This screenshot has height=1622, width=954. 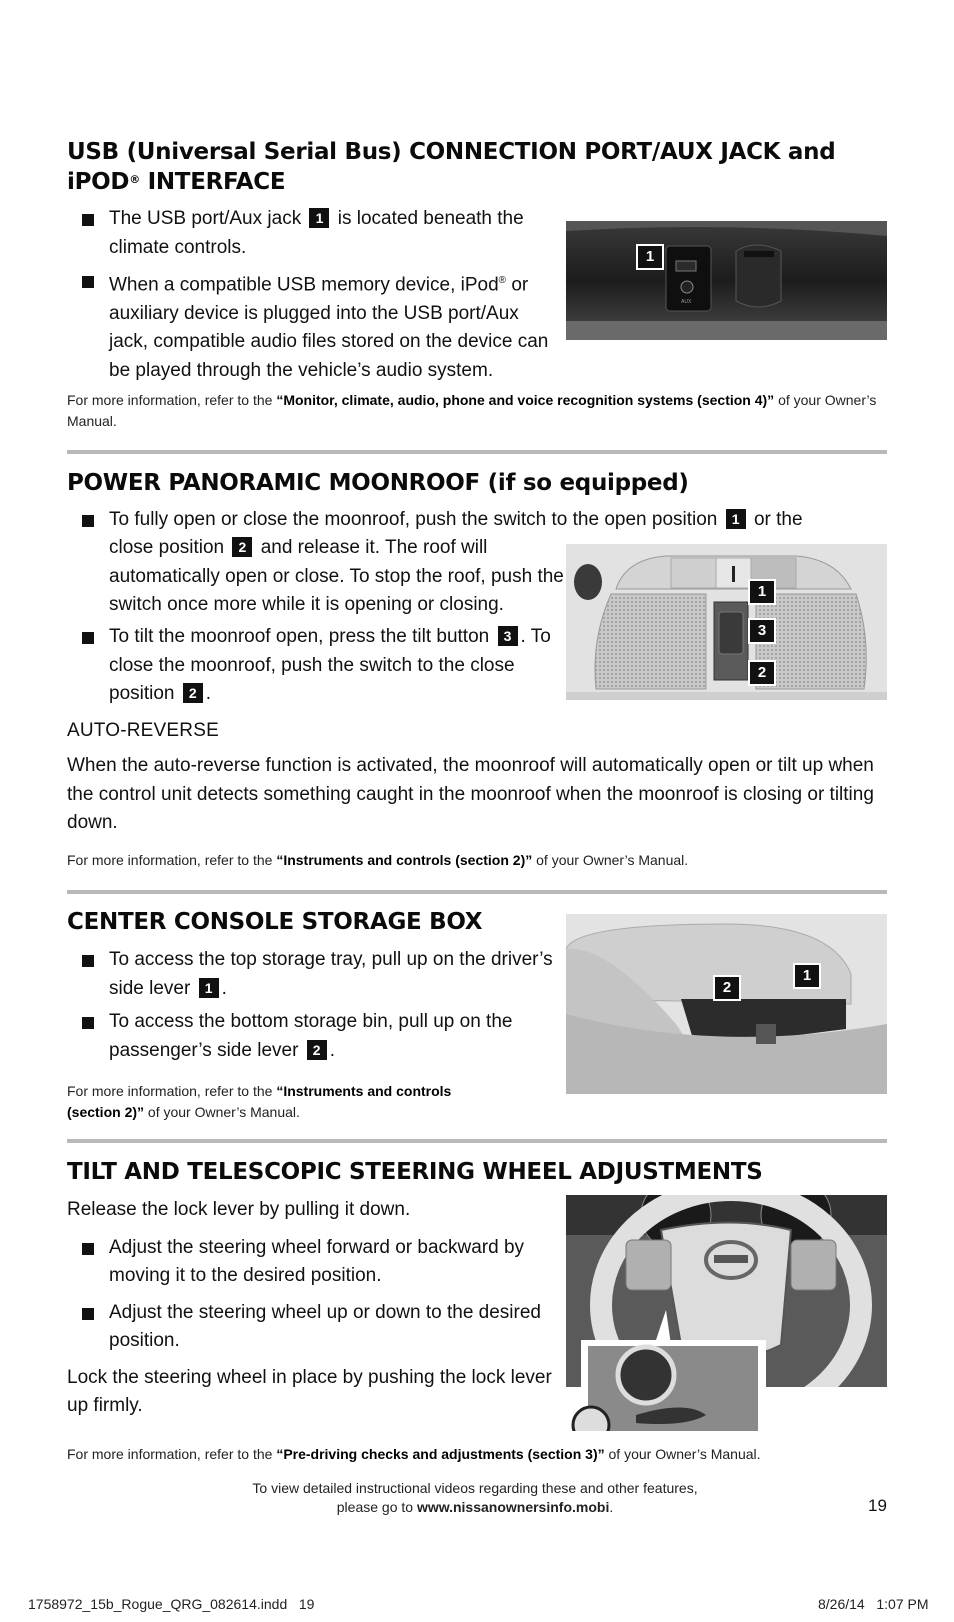 I want to click on console-storage-photo: 2 1, so click(x=726, y=1004).